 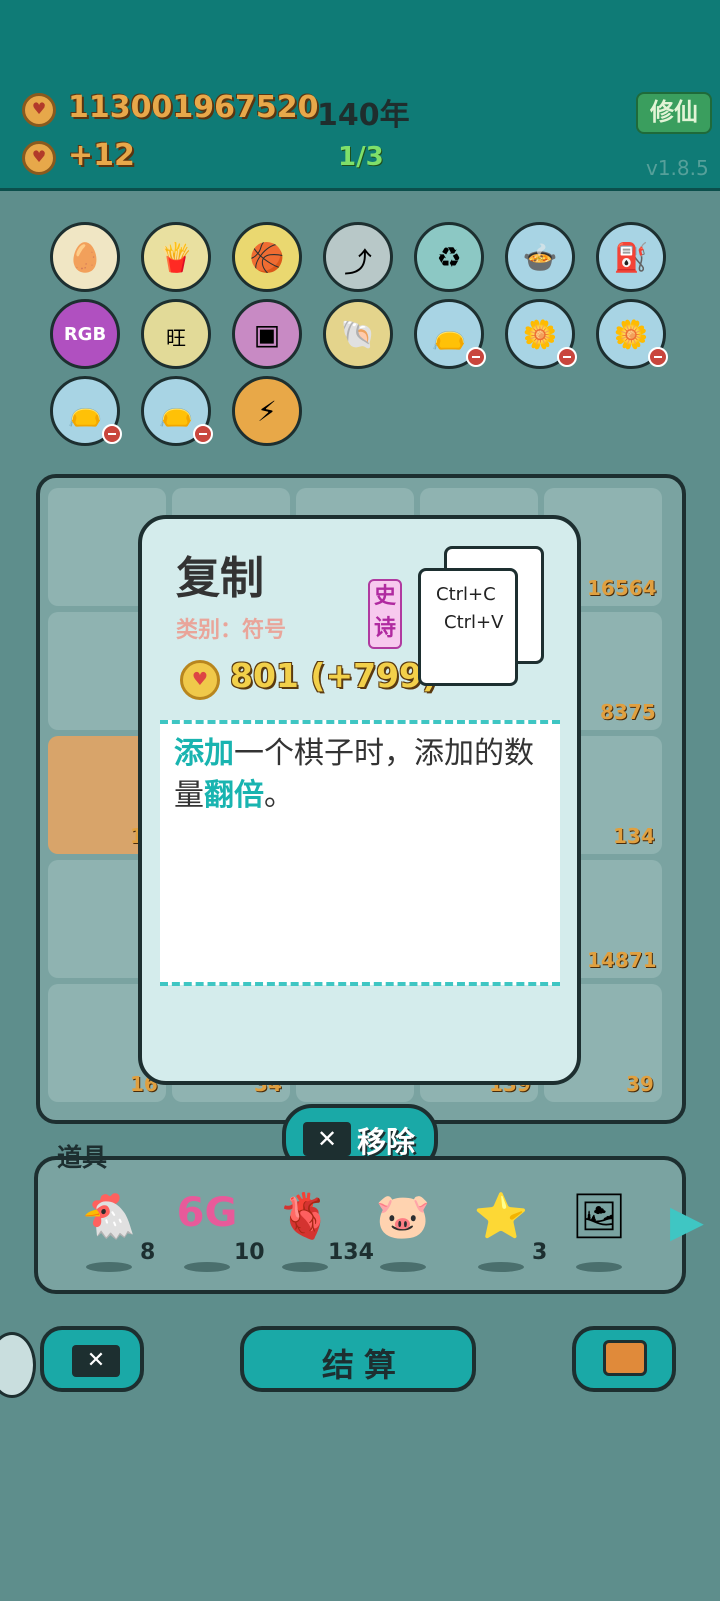 I want to click on shell-icon: 🐚, so click(x=358, y=334).